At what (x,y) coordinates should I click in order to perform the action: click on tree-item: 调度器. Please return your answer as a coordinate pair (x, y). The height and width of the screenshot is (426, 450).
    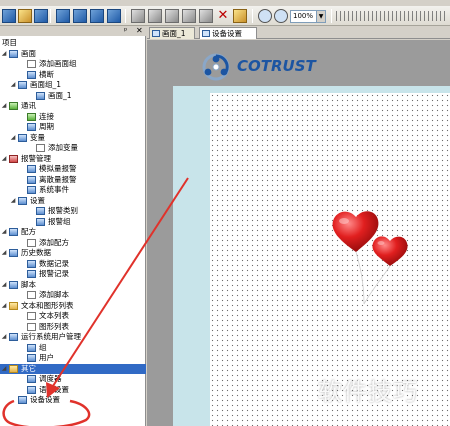
    Looking at the image, I should click on (73, 379).